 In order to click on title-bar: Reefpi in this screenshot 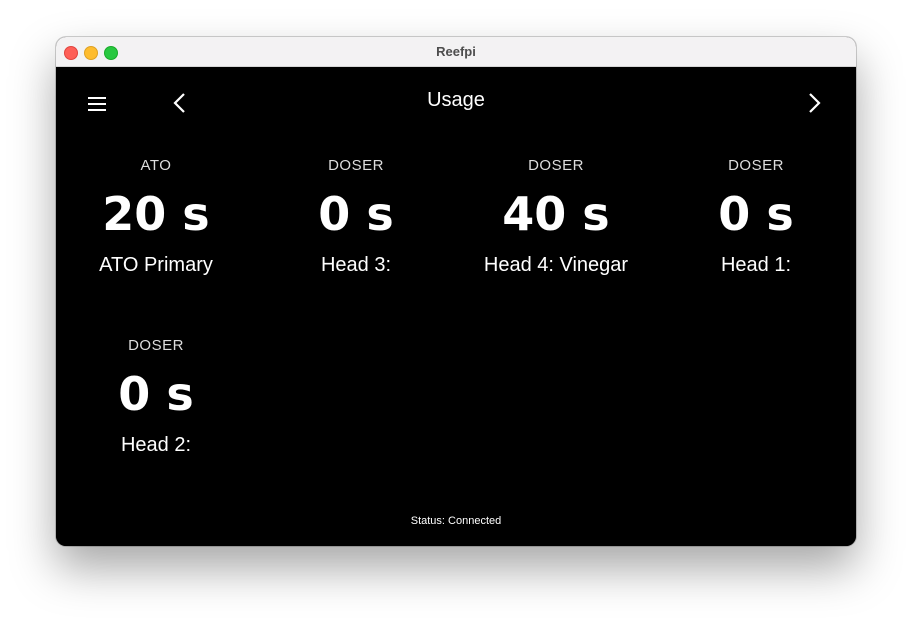, I will do `click(456, 52)`.